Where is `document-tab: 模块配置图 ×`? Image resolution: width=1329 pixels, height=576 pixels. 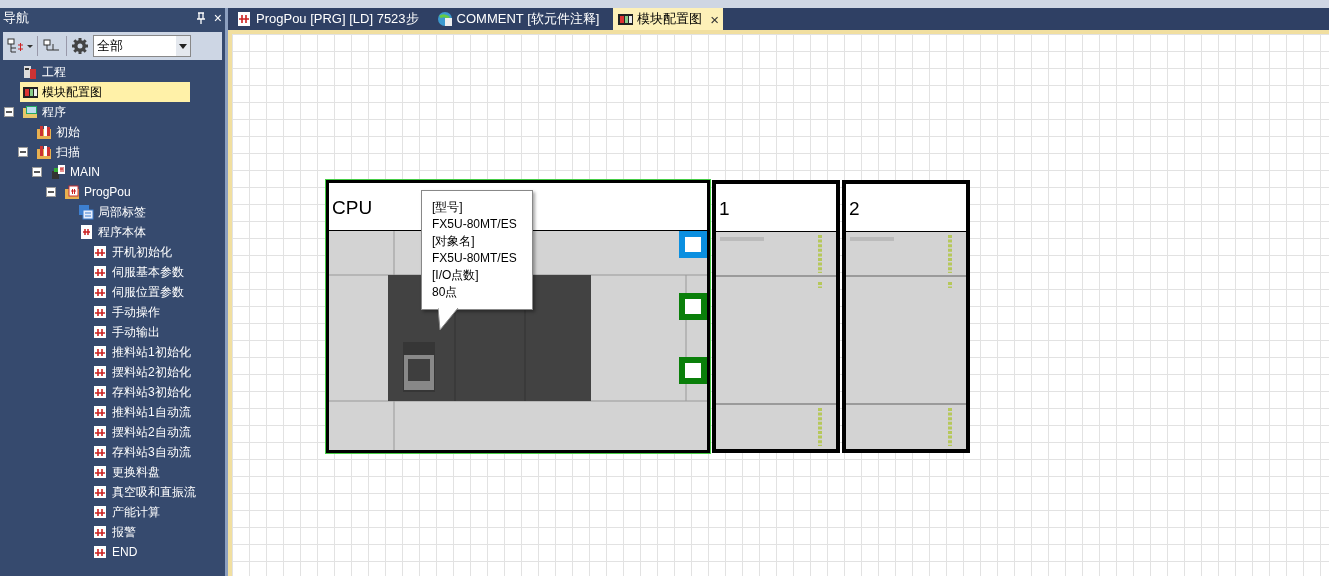
document-tab: 模块配置图 × is located at coordinates (668, 19).